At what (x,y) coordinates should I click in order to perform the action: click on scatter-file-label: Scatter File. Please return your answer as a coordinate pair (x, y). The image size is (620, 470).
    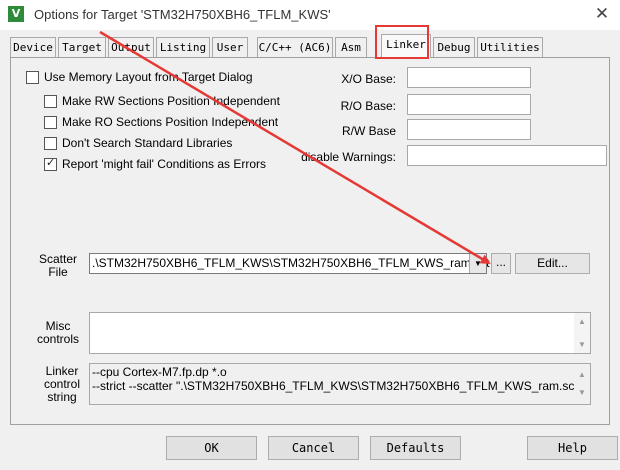
    Looking at the image, I should click on (58, 266).